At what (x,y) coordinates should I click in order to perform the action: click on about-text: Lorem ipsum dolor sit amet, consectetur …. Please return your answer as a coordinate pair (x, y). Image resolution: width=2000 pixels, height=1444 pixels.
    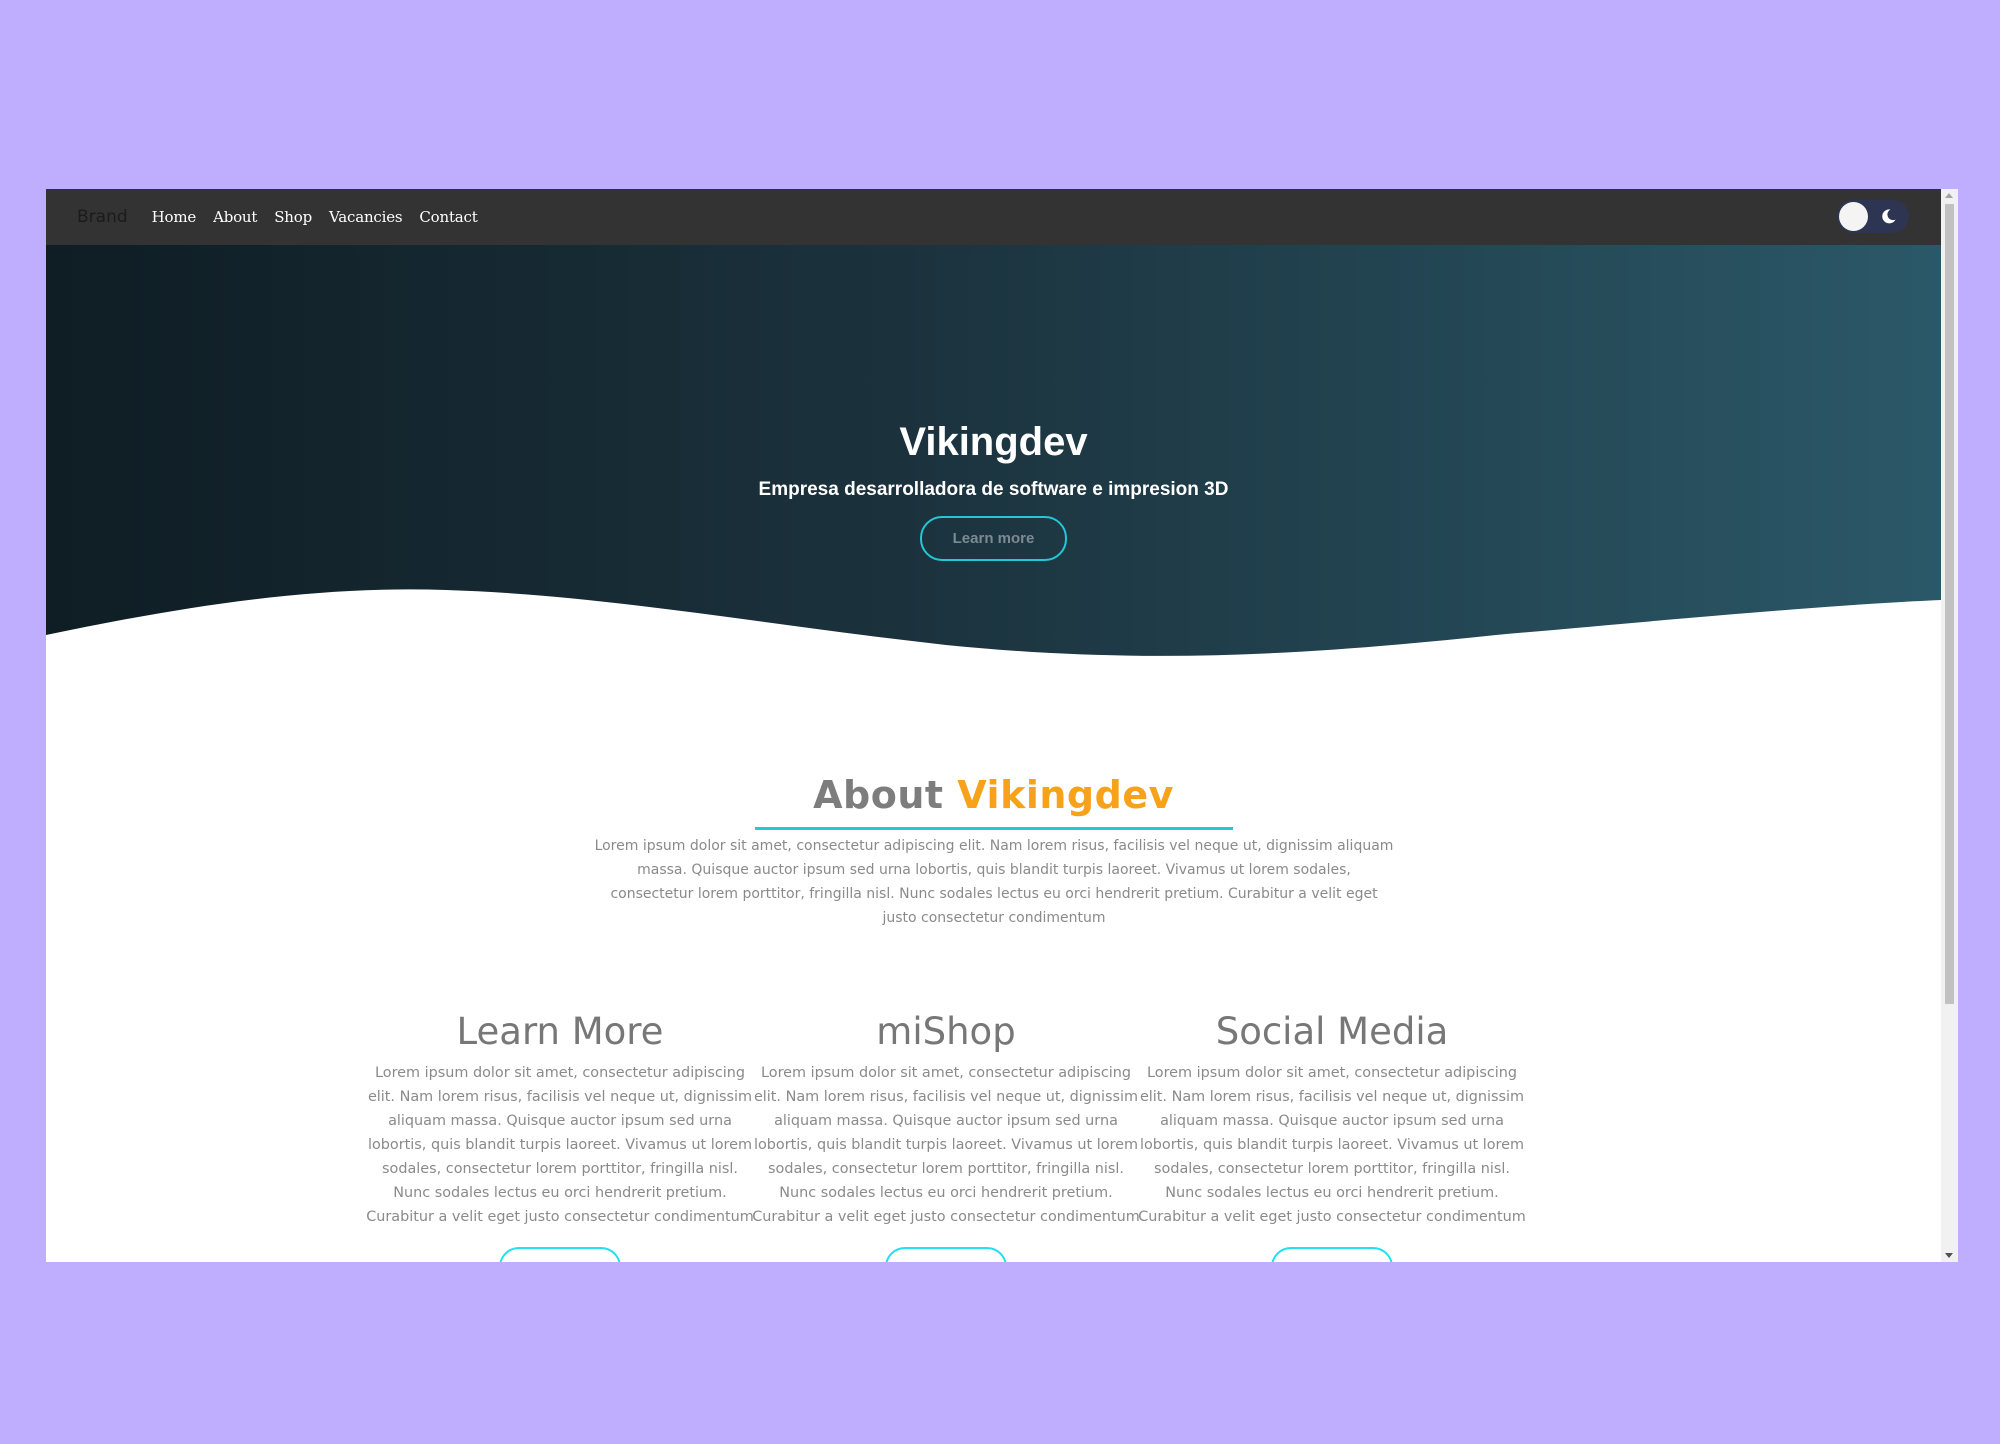
    Looking at the image, I should click on (994, 882).